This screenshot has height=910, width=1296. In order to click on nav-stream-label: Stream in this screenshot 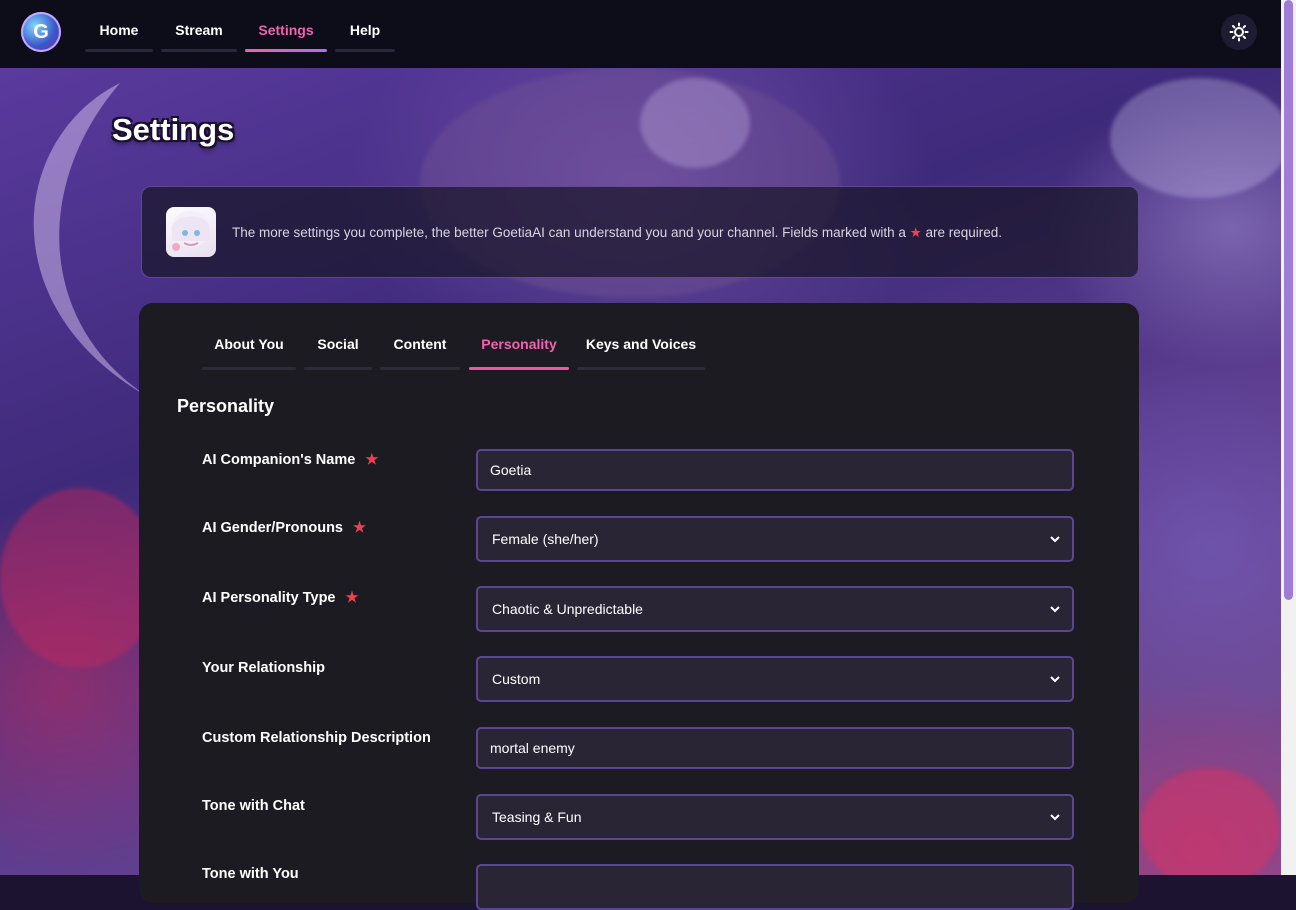, I will do `click(199, 30)`.